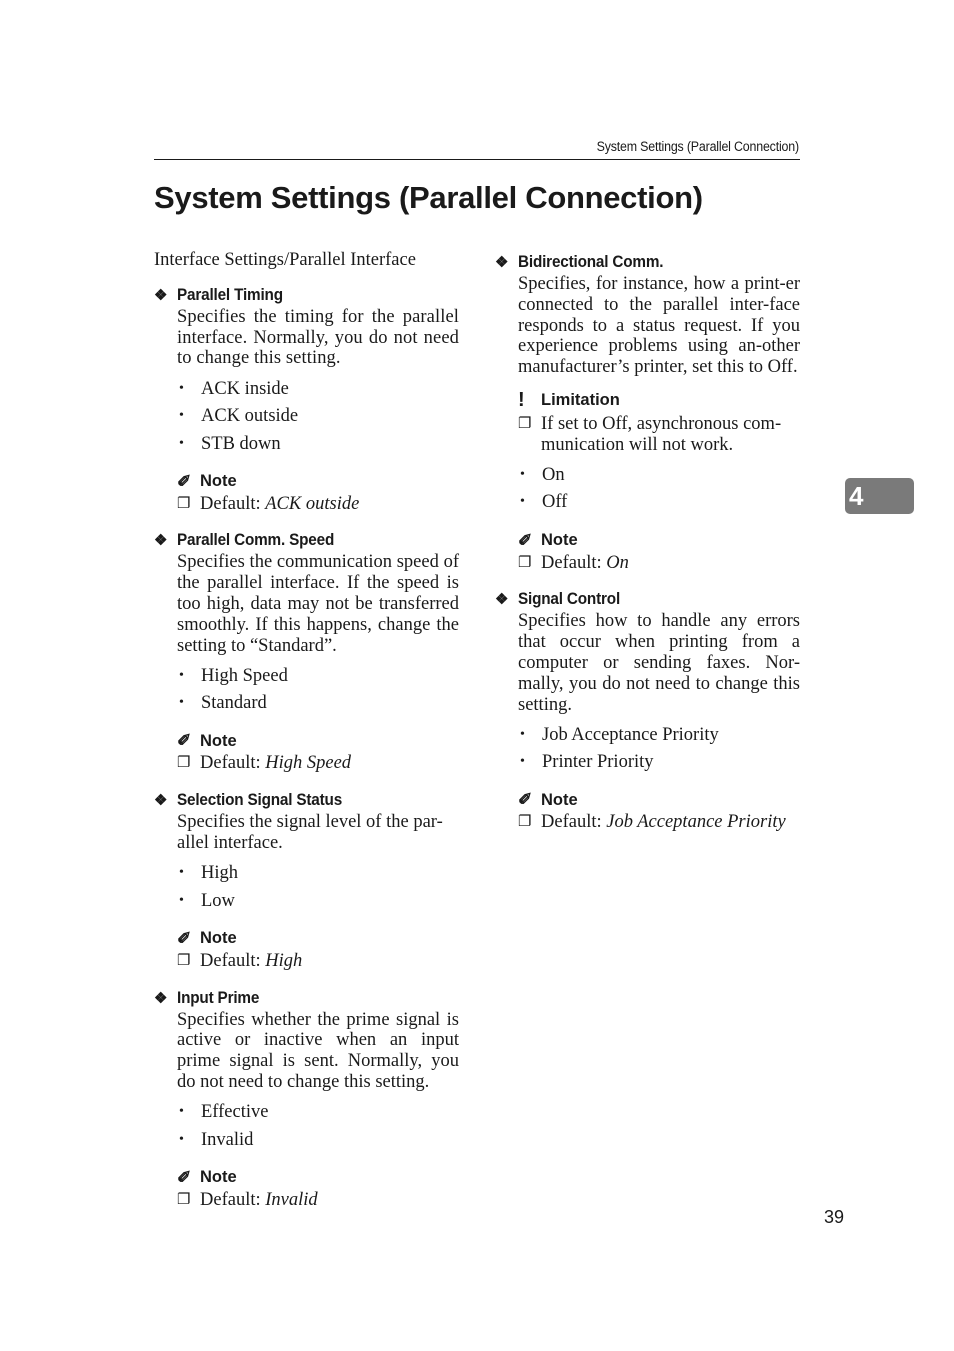  What do you see at coordinates (318, 887) in the screenshot?
I see `option-list: • High • Low` at bounding box center [318, 887].